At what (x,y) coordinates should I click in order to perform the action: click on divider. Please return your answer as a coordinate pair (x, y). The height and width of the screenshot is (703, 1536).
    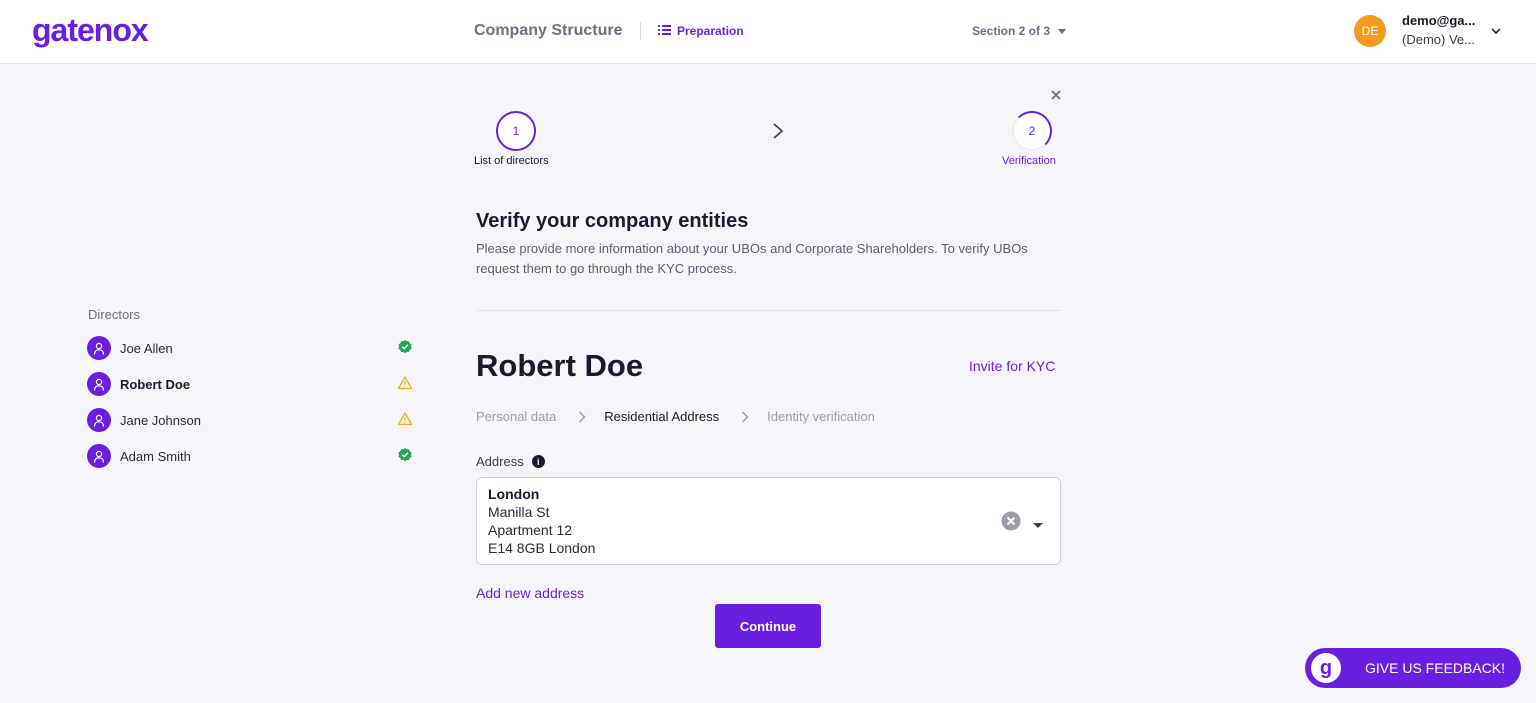
    Looking at the image, I should click on (768, 310).